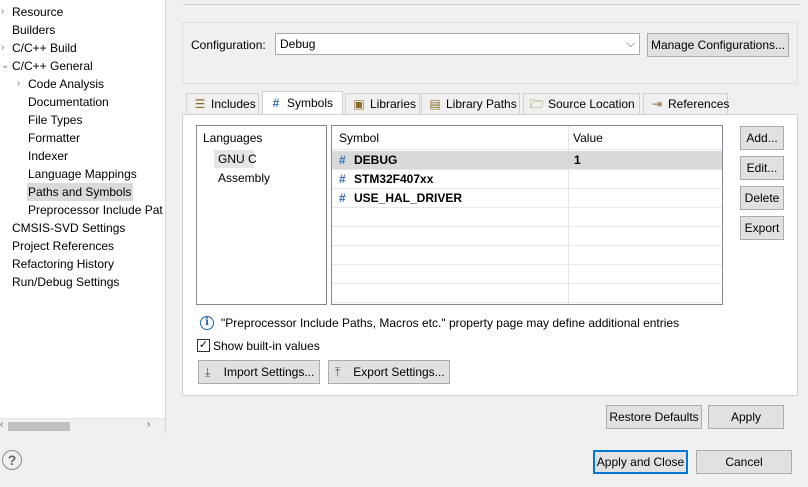  Describe the element at coordinates (310, 103) in the screenshot. I see `tab-label: Symbols` at that location.